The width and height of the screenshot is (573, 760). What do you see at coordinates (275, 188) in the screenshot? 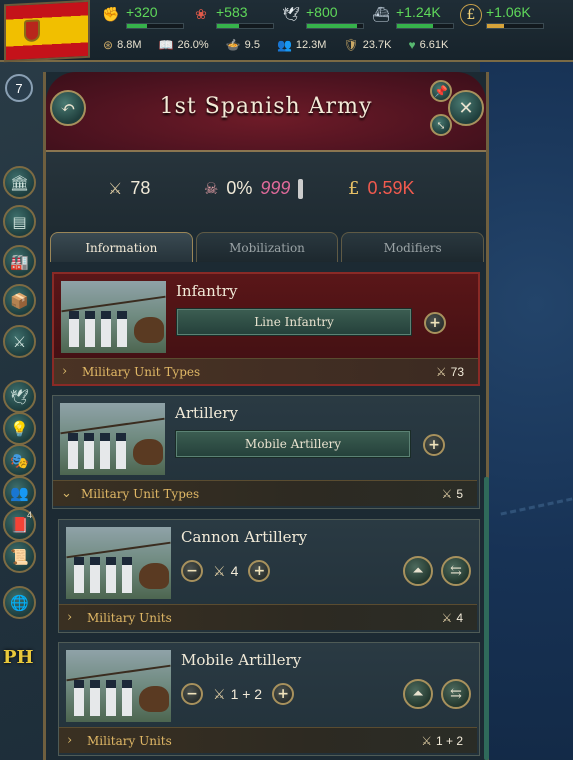
I see `morale-value: 999` at bounding box center [275, 188].